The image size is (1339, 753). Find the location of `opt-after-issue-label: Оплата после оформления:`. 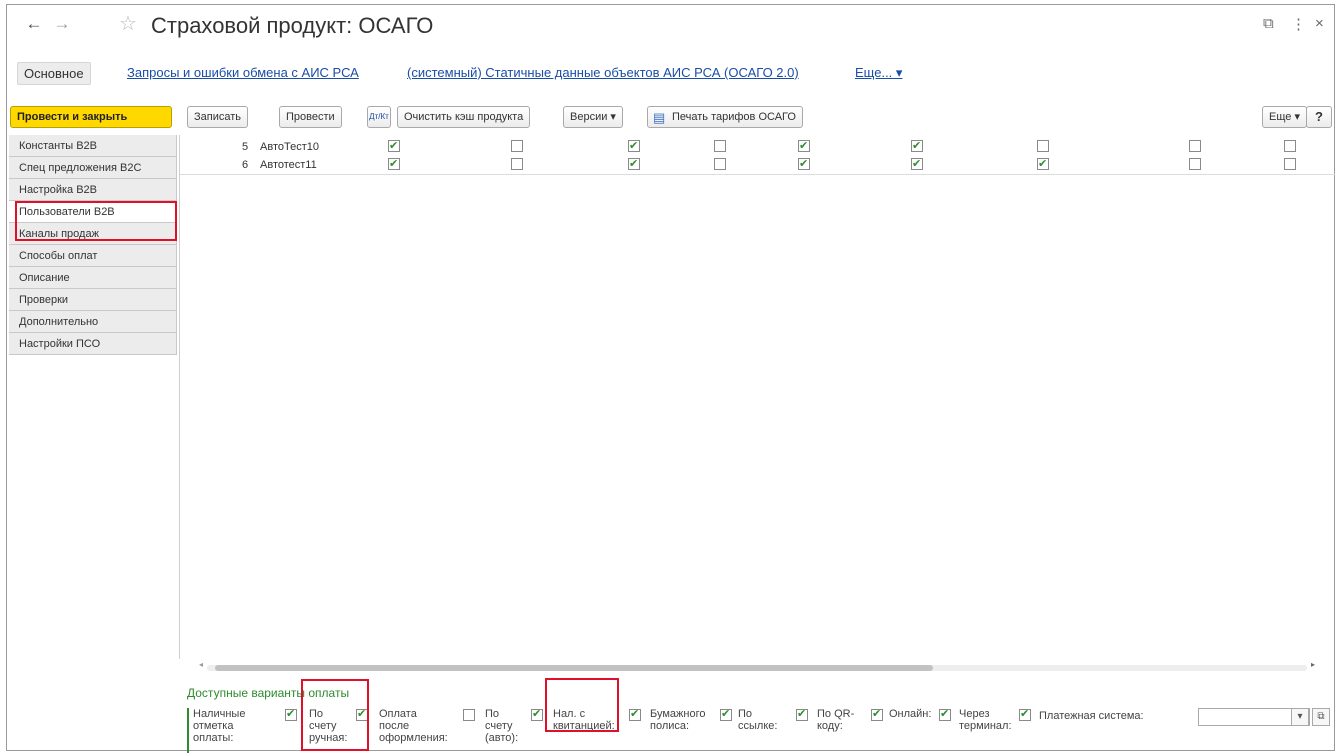

opt-after-issue-label: Оплата после оформления: is located at coordinates (413, 726).